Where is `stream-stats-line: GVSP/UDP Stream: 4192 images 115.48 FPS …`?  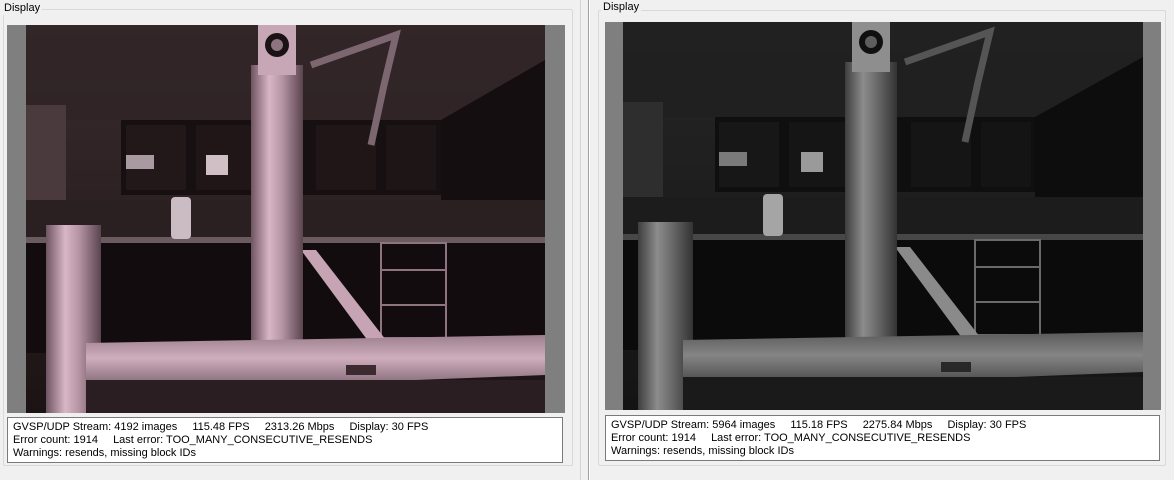 stream-stats-line: GVSP/UDP Stream: 4192 images 115.48 FPS … is located at coordinates (287, 427).